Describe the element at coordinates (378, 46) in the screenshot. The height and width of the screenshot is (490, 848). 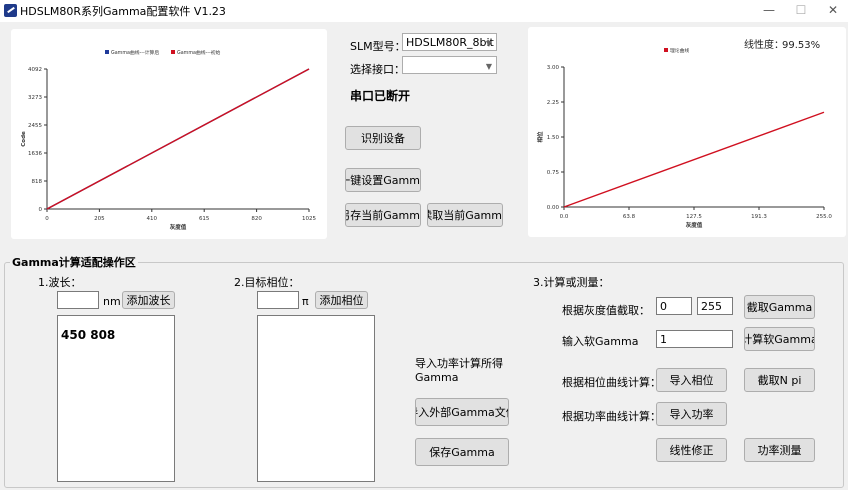
I see `slm-model-label: SLM型号：` at that location.